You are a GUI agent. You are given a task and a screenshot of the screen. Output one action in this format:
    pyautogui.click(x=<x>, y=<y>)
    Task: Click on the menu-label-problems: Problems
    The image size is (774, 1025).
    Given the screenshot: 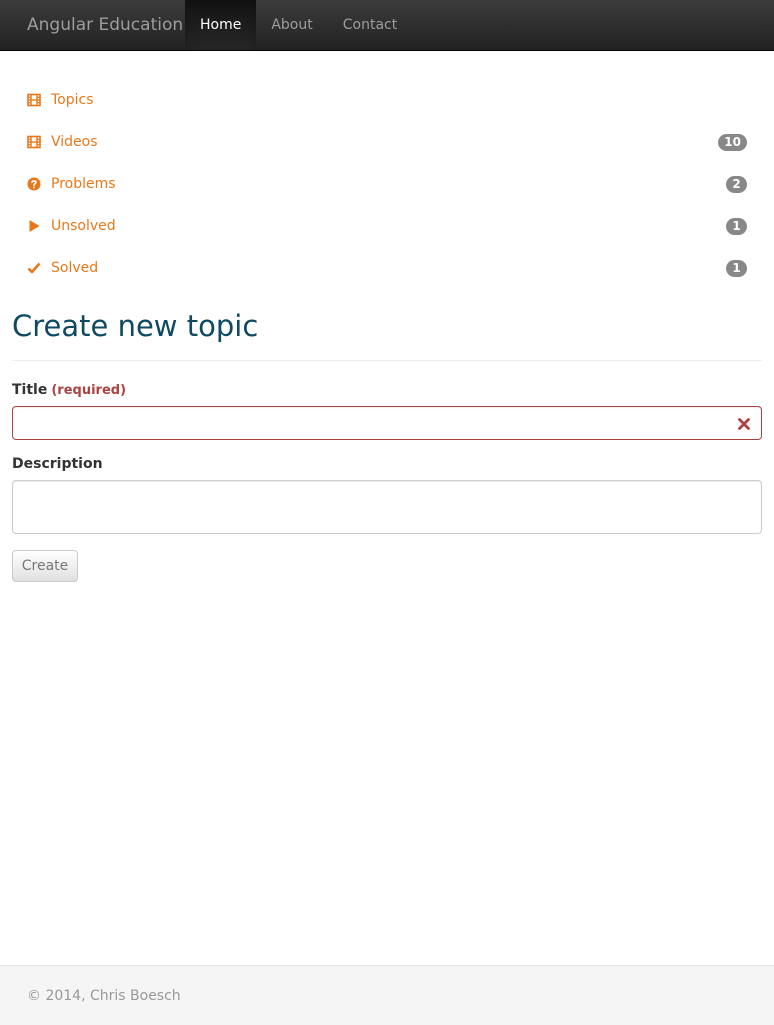 What is the action you would take?
    pyautogui.click(x=83, y=184)
    